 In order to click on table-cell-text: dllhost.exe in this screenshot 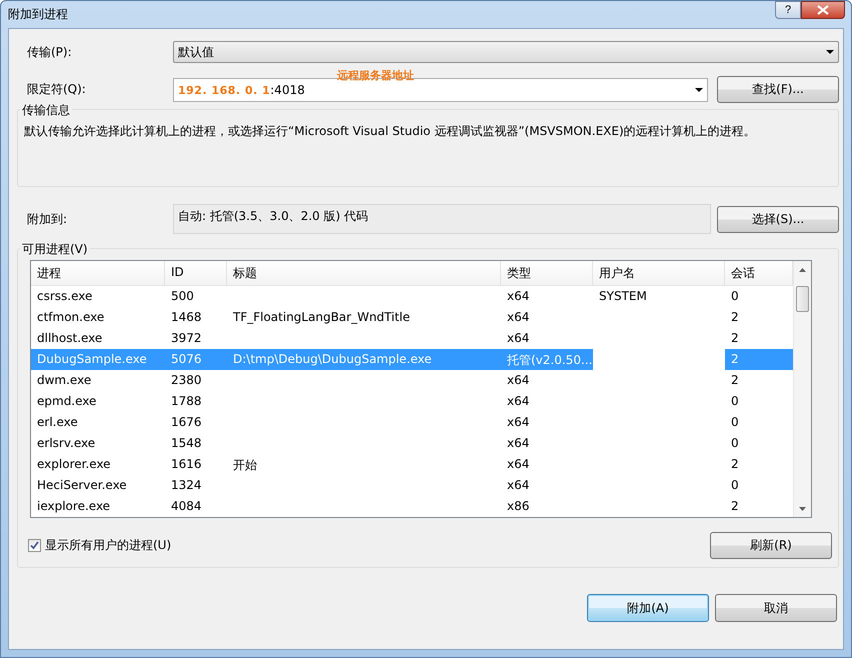, I will do `click(70, 338)`.